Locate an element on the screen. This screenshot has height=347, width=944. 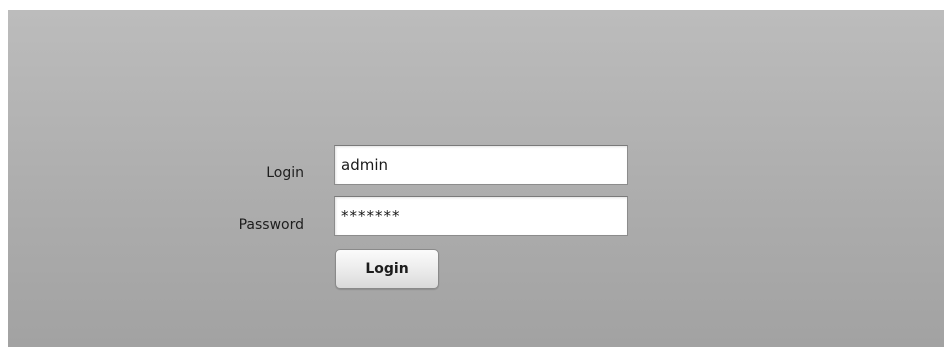
login-input is located at coordinates (481, 165).